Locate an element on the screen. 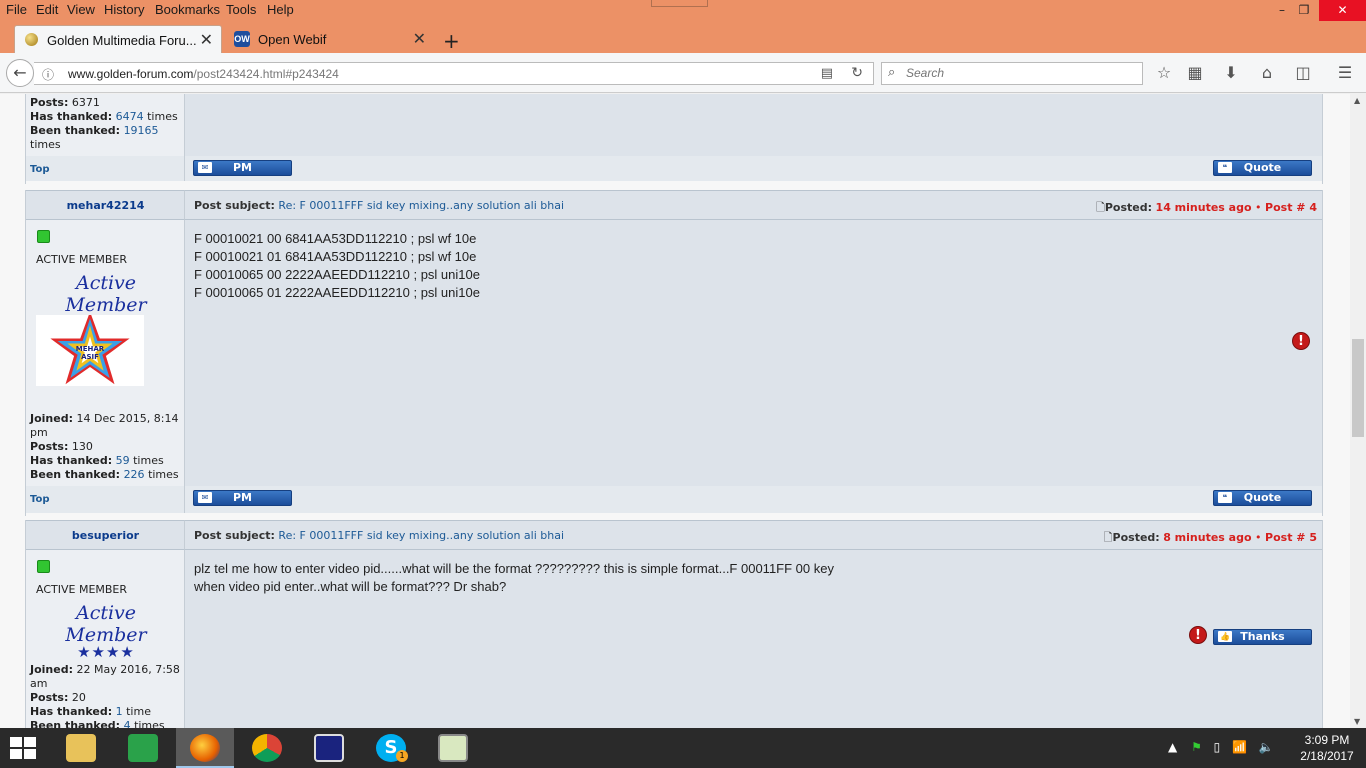 This screenshot has height=768, width=1366. reader-view-icon: ▤ is located at coordinates (827, 73).